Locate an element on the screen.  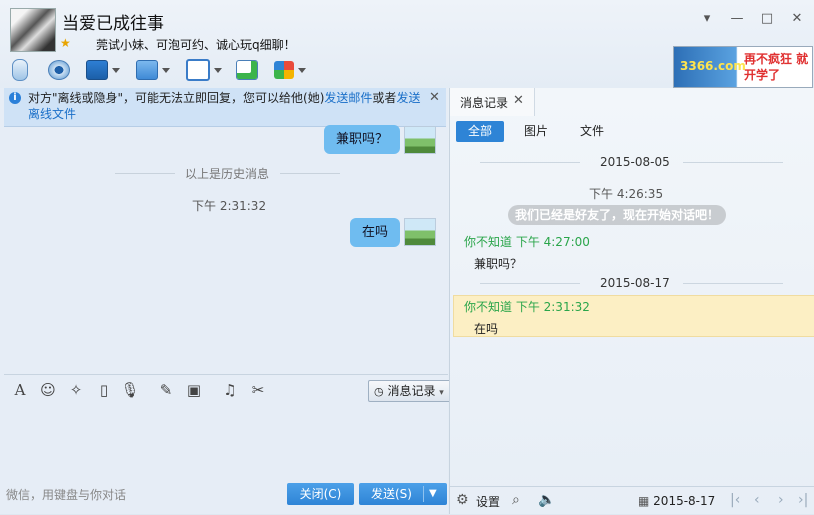
date-value: 2015-8-17 is located at coordinates (684, 501).